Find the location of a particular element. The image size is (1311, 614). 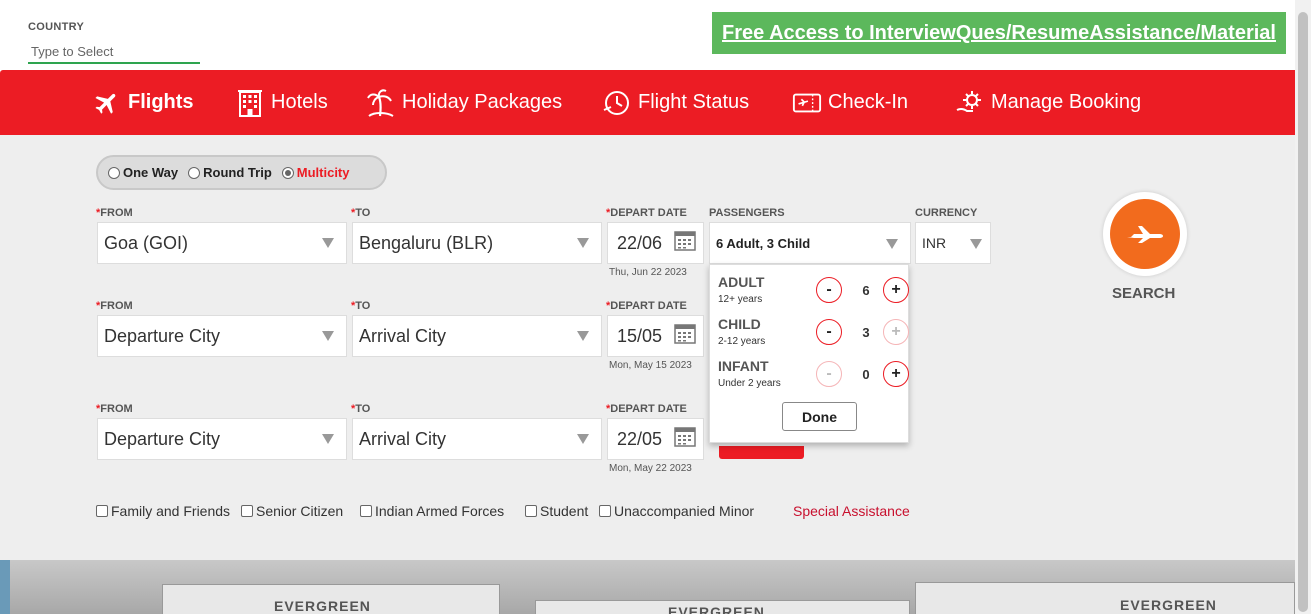

depart-label-3: *DEPART DATE is located at coordinates (646, 409).